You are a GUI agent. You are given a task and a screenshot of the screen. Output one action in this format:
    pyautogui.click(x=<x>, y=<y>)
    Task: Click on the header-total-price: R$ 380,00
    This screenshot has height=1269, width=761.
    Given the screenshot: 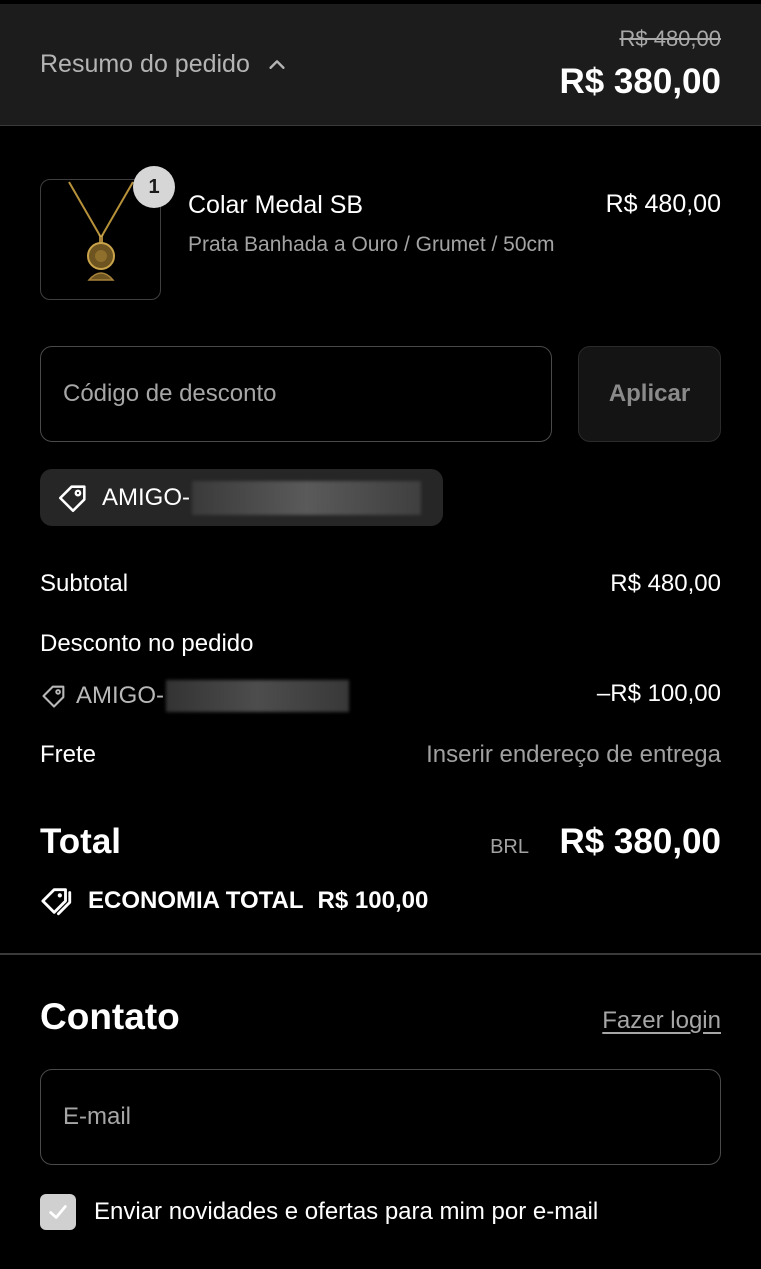 What is the action you would take?
    pyautogui.click(x=640, y=81)
    